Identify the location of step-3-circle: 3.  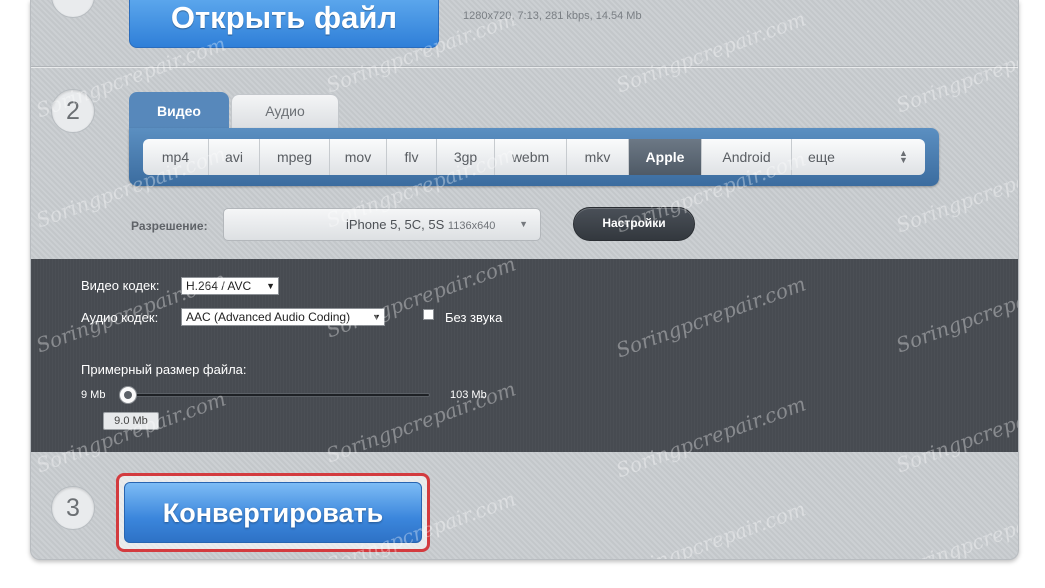
(73, 508).